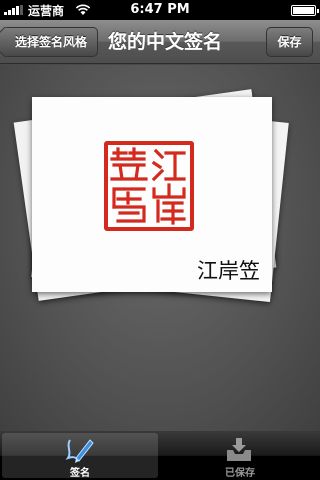  Describe the element at coordinates (160, 455) in the screenshot. I see `tab-bar: 签名 已保存` at that location.